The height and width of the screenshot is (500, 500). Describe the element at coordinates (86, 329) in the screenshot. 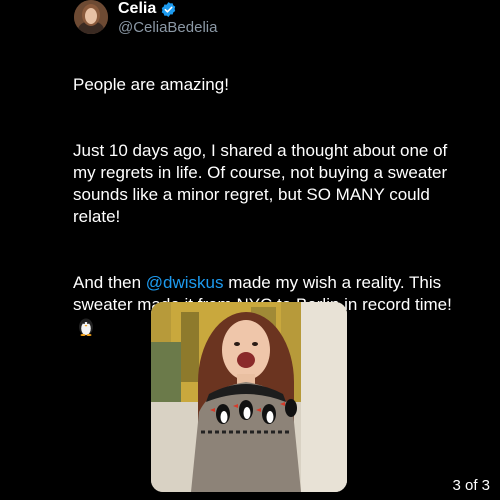

I see `penguin-emoji-icon` at that location.